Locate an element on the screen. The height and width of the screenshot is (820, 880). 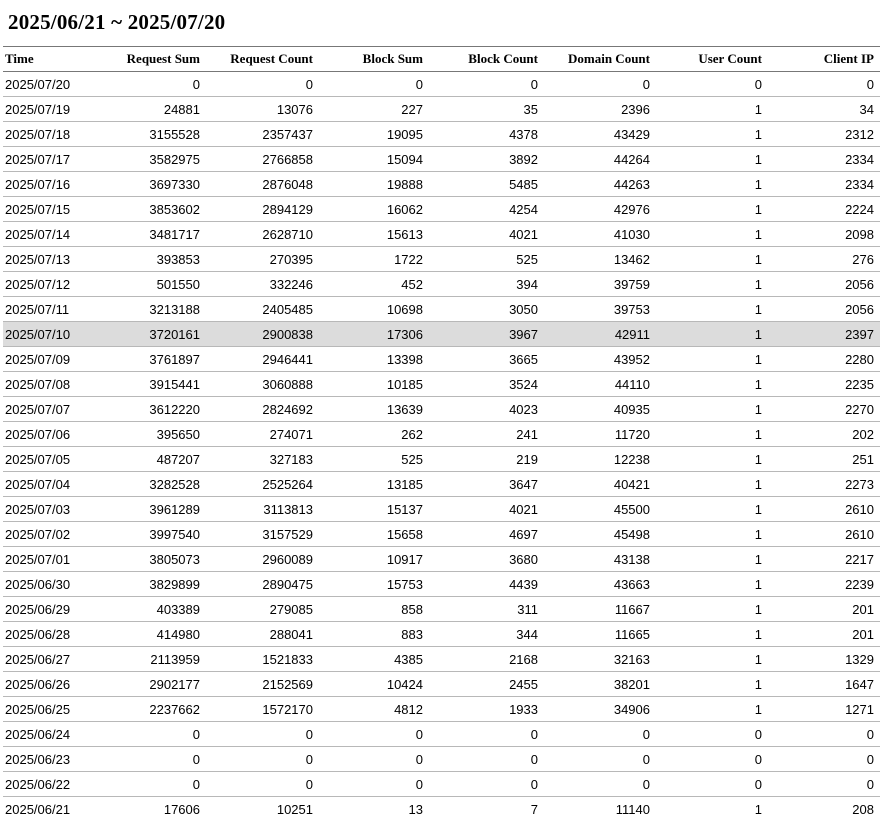
cell-time: 2025/07/05 is located at coordinates (54, 459).